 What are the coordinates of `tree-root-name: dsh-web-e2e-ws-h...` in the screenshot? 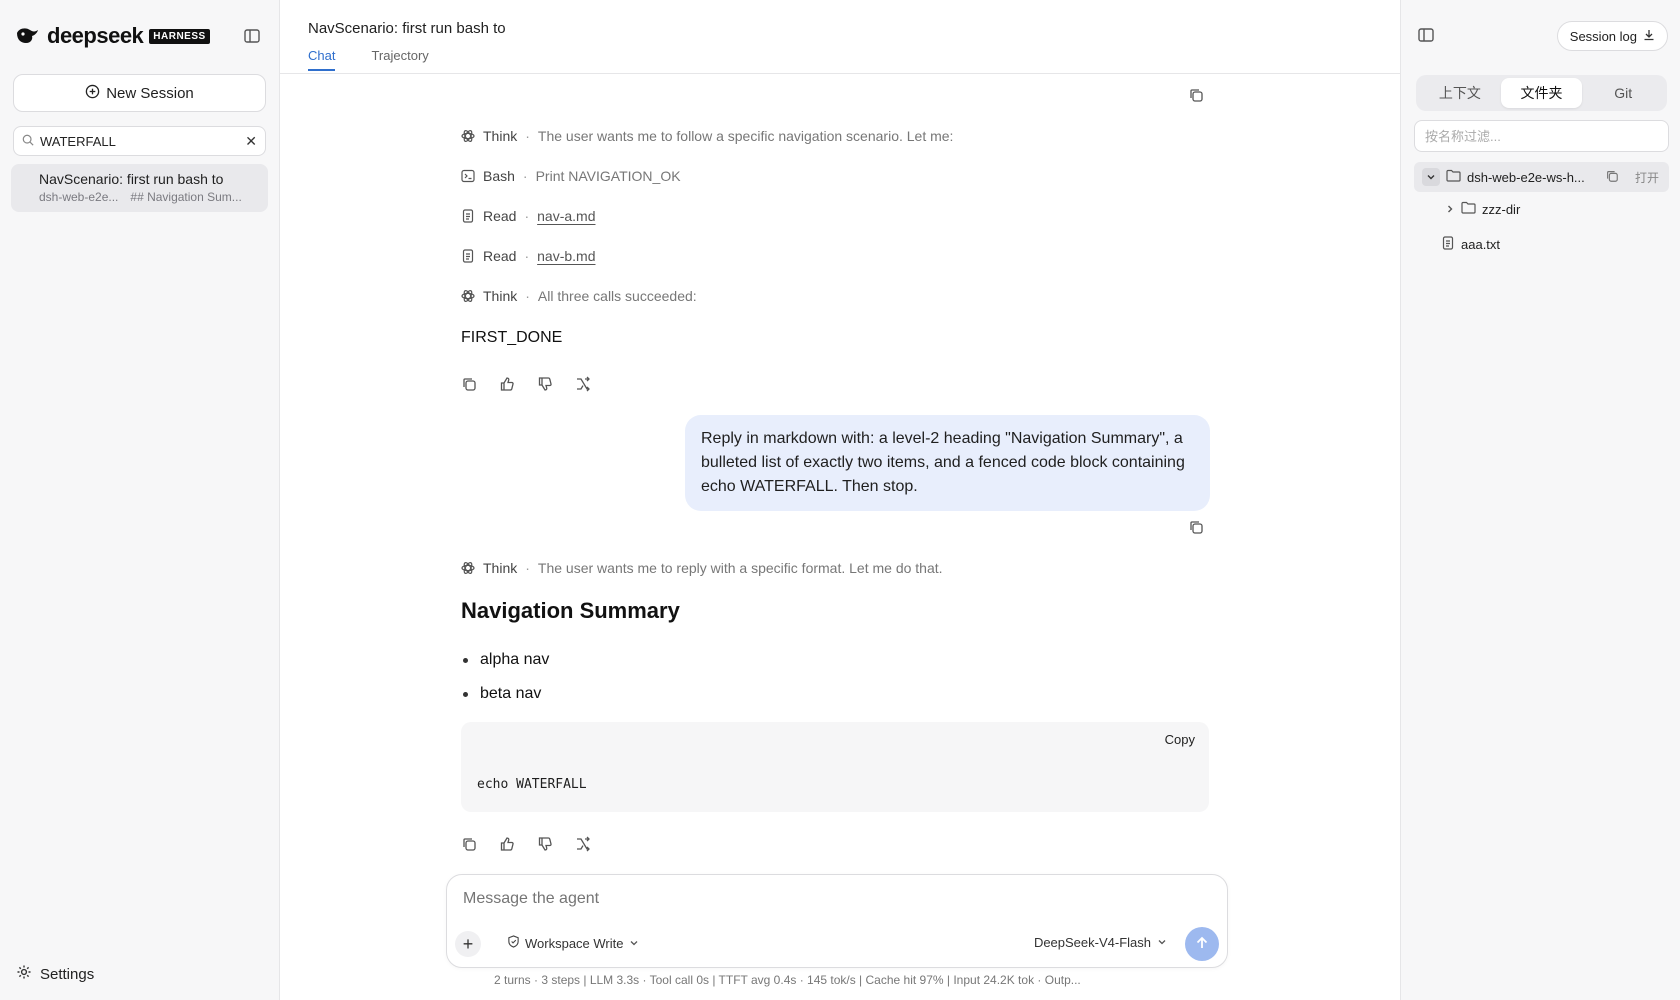 It's located at (1526, 177).